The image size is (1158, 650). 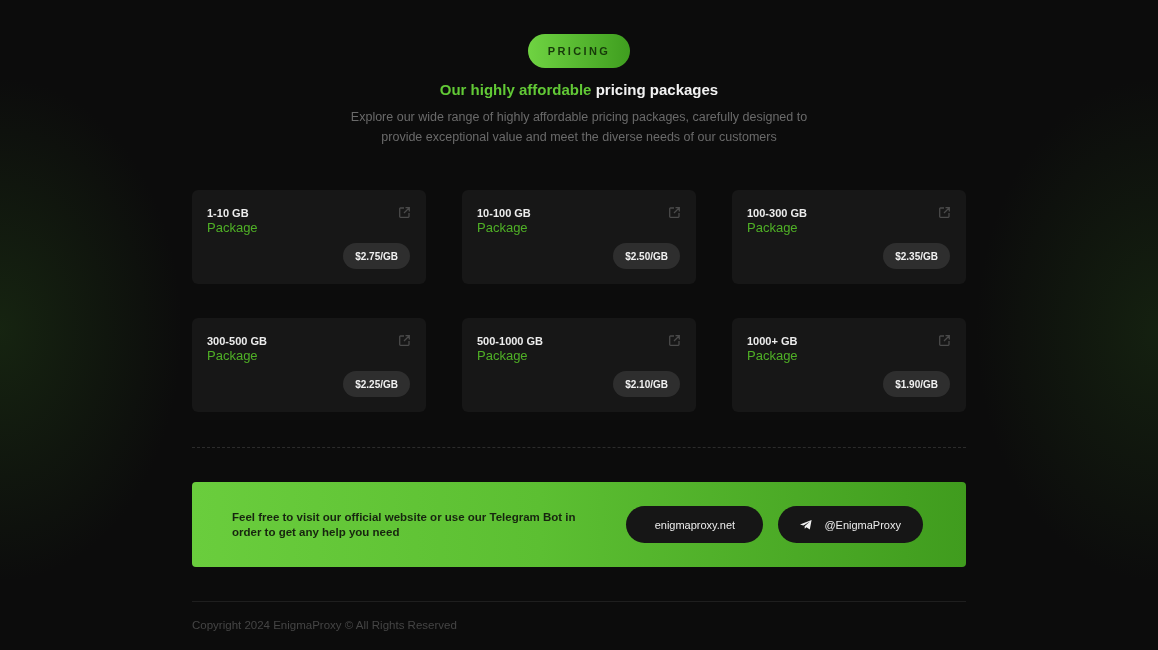 What do you see at coordinates (916, 384) in the screenshot?
I see `price-tag: $1.90/GB` at bounding box center [916, 384].